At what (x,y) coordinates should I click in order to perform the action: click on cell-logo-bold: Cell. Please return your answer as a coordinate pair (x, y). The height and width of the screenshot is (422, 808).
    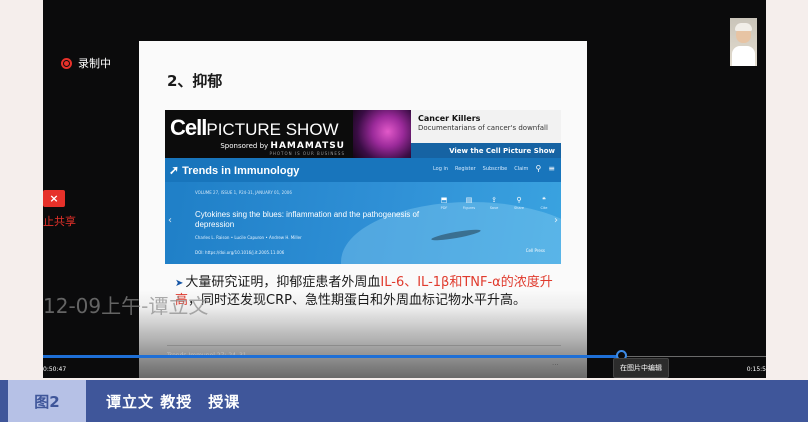
    Looking at the image, I should click on (188, 127).